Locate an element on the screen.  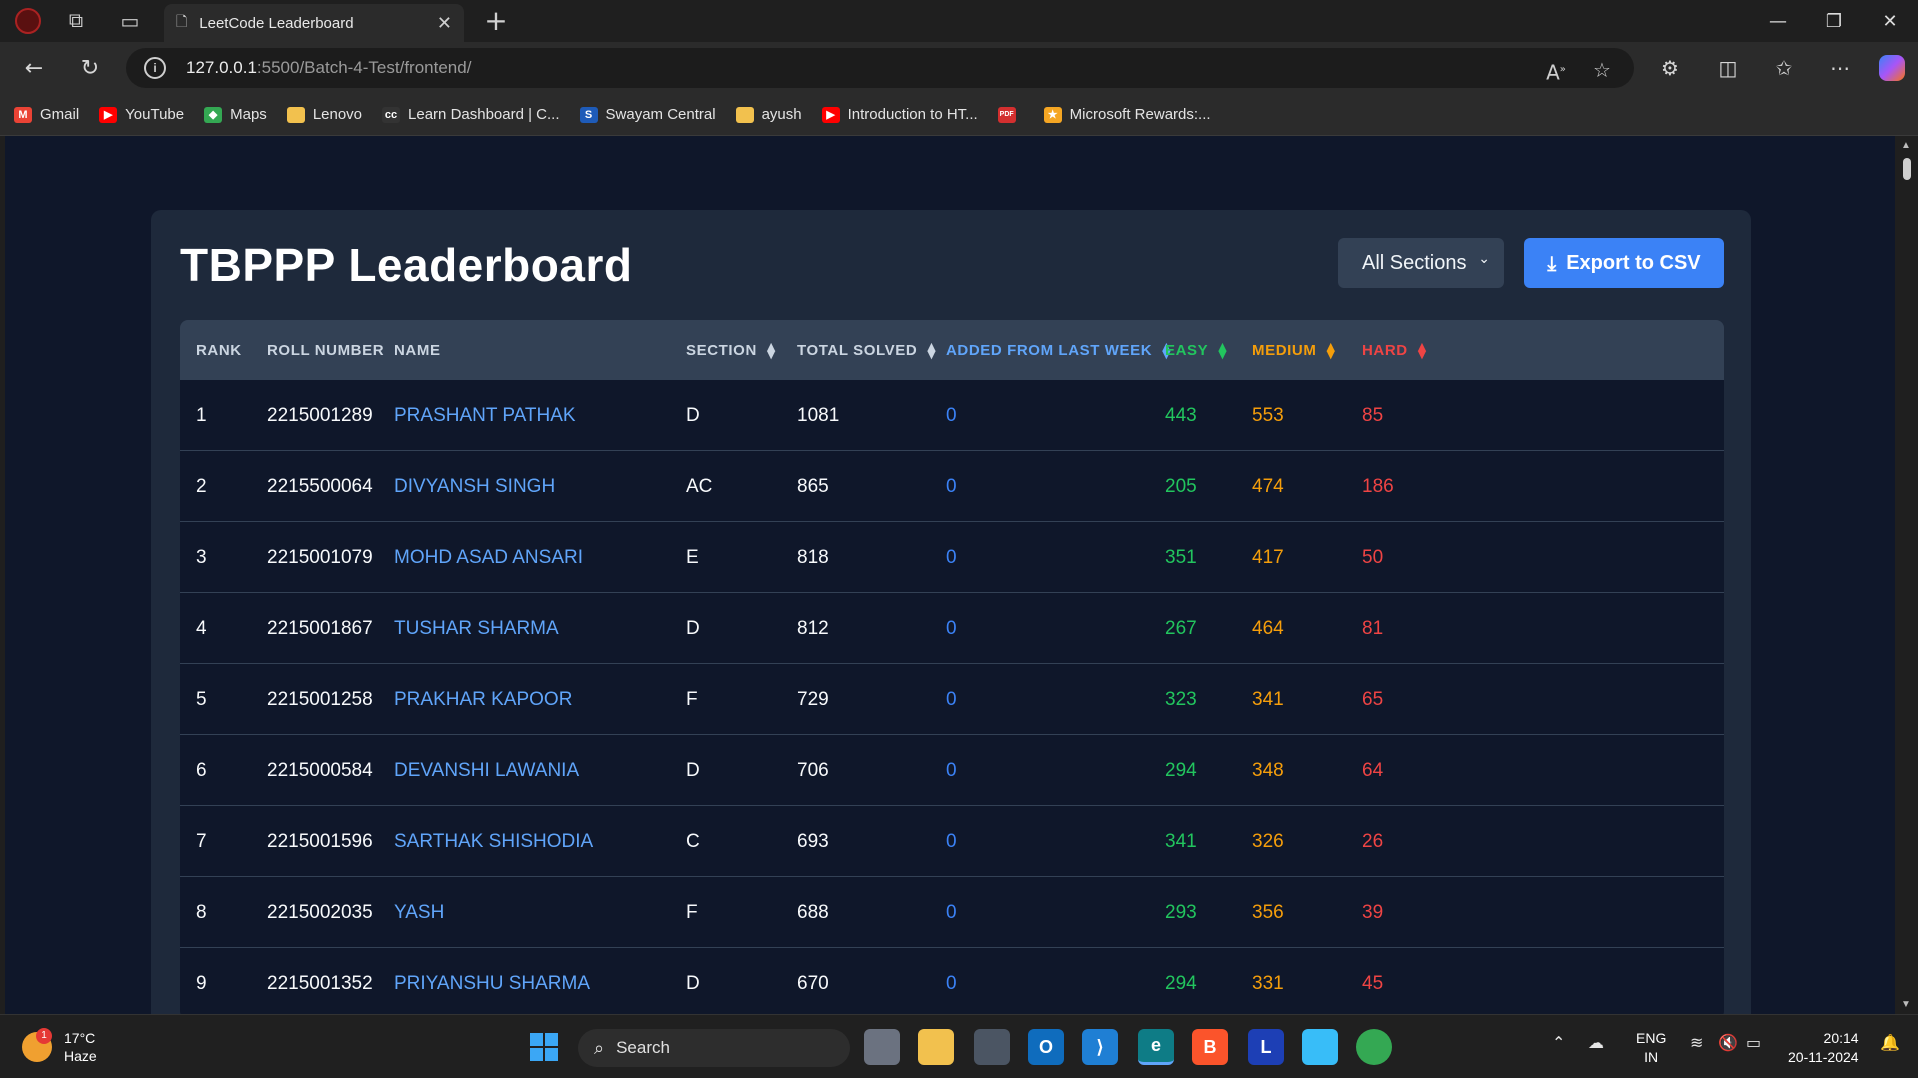
section-select: All Sections ⌄ is located at coordinates (1421, 263).